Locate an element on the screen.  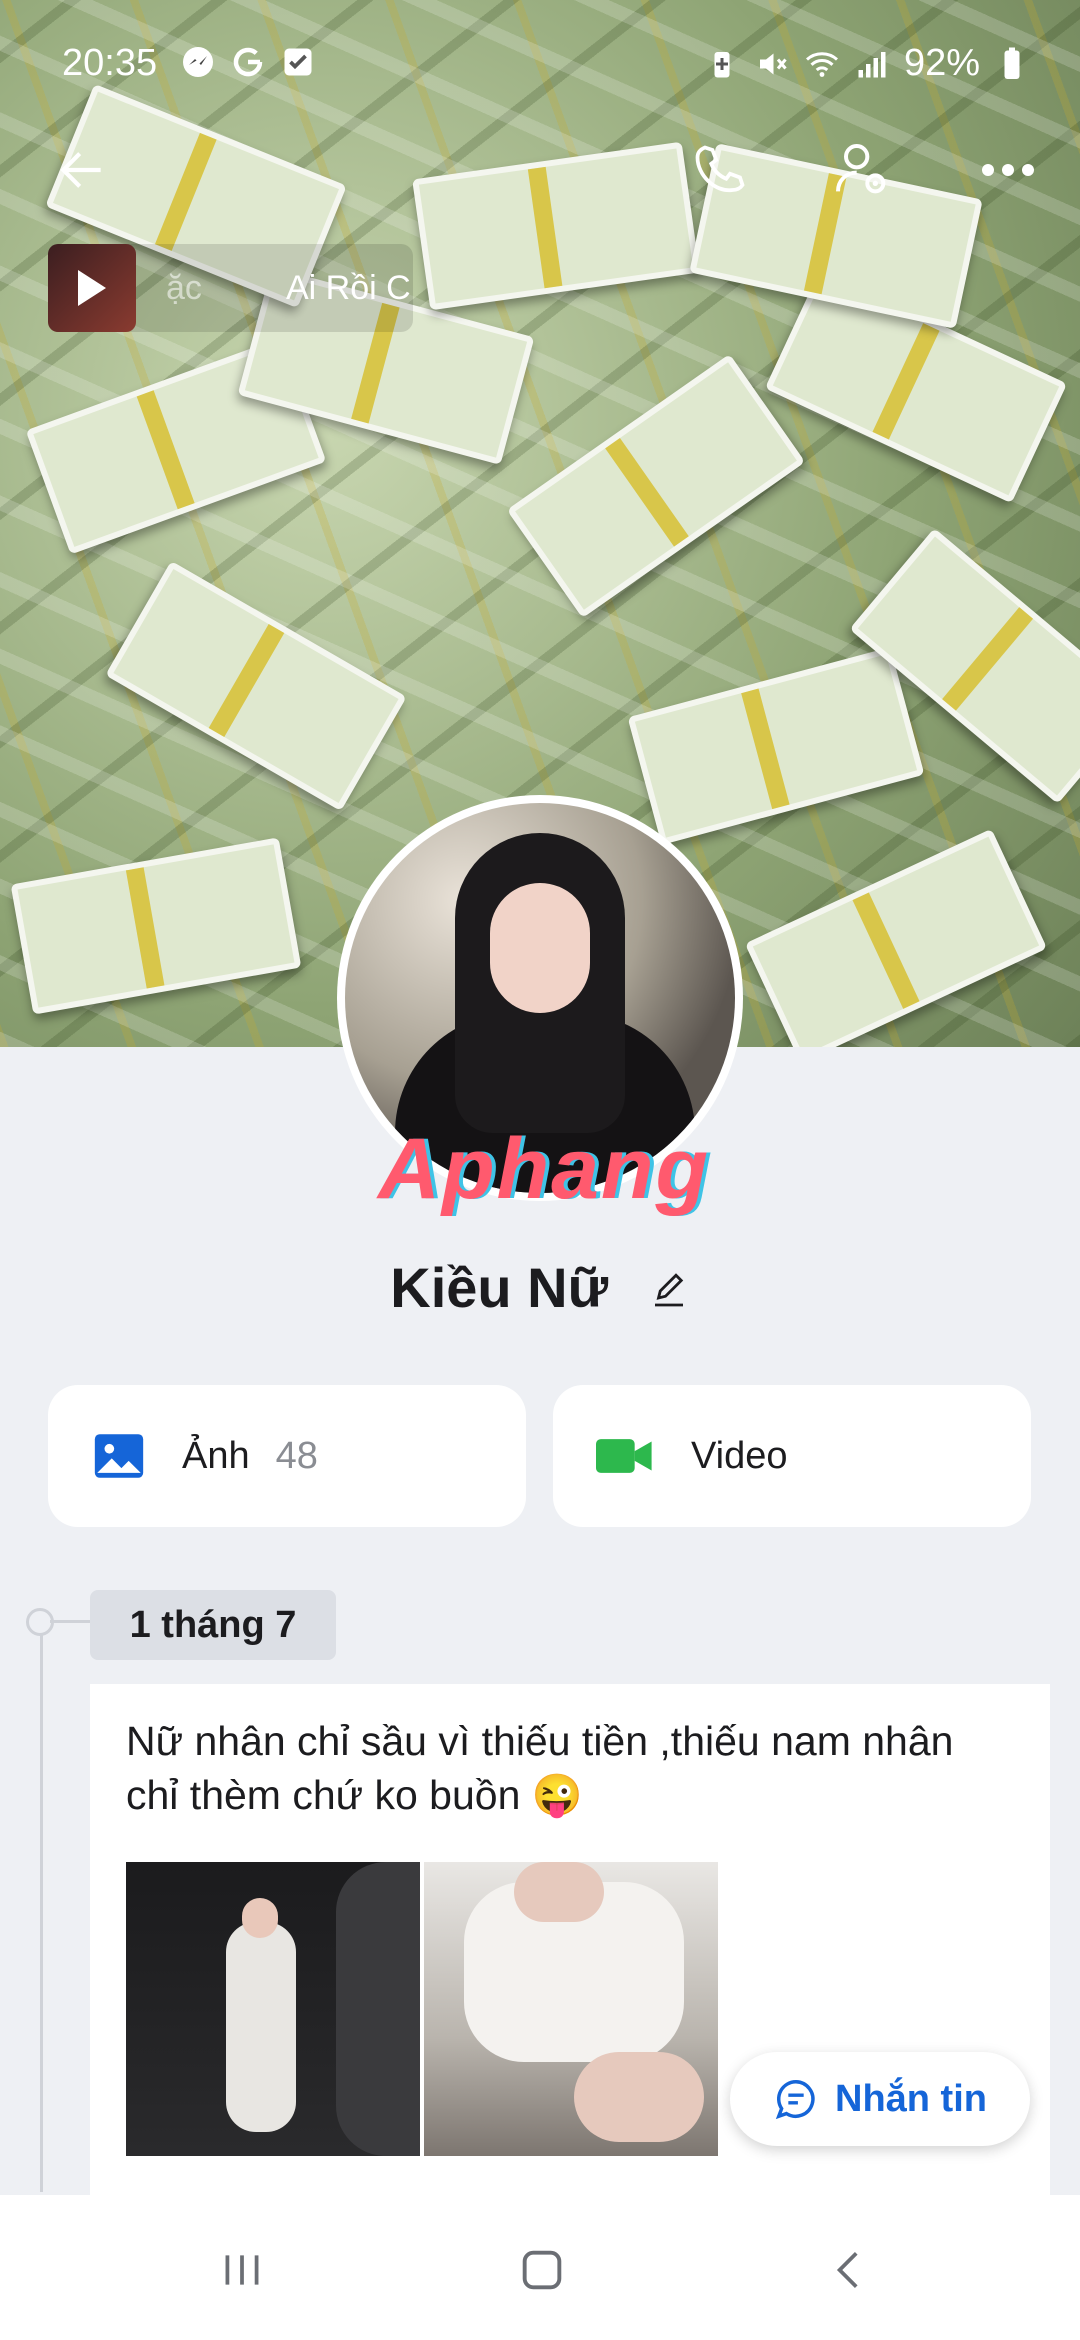
photos-card: Ảnh 48 is located at coordinates (287, 1456).